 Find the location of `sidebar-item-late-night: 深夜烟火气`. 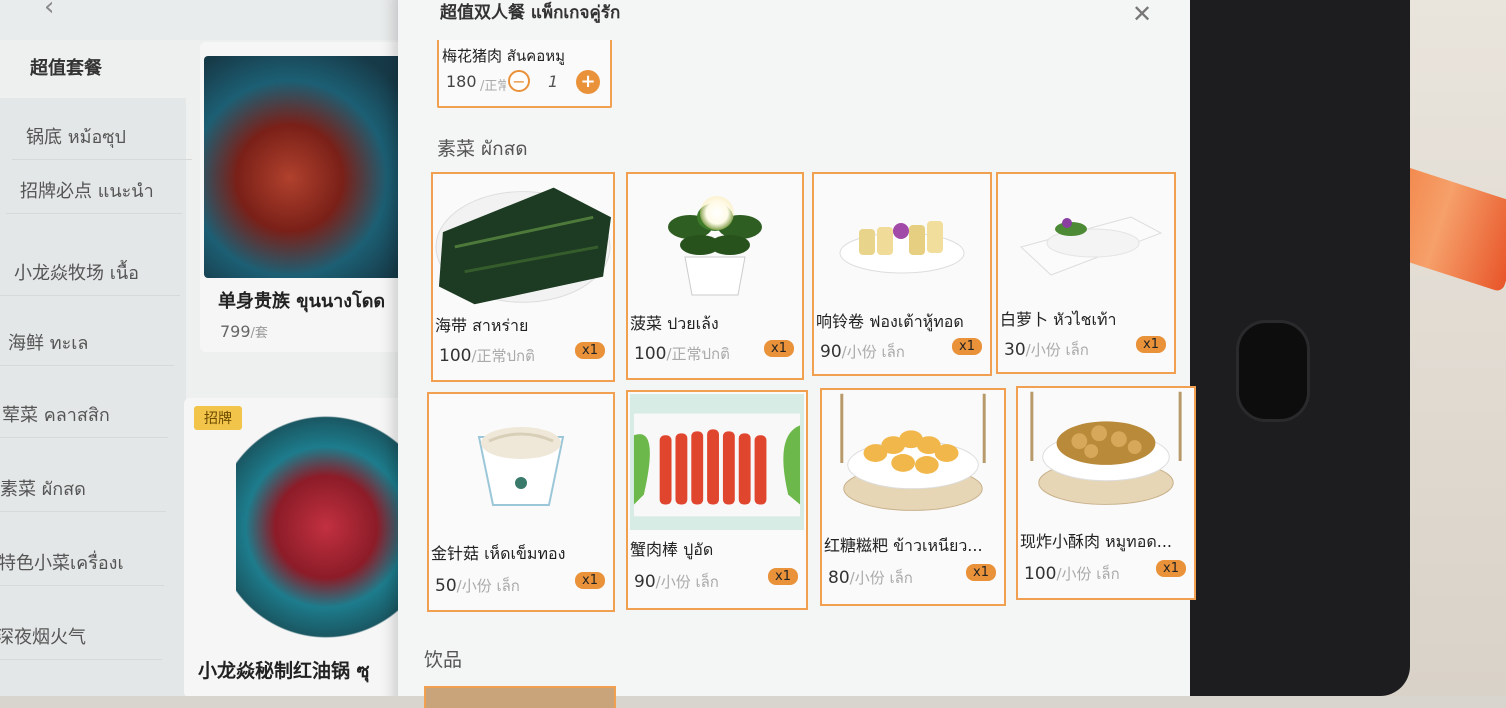

sidebar-item-late-night: 深夜烟火气 is located at coordinates (81, 638).